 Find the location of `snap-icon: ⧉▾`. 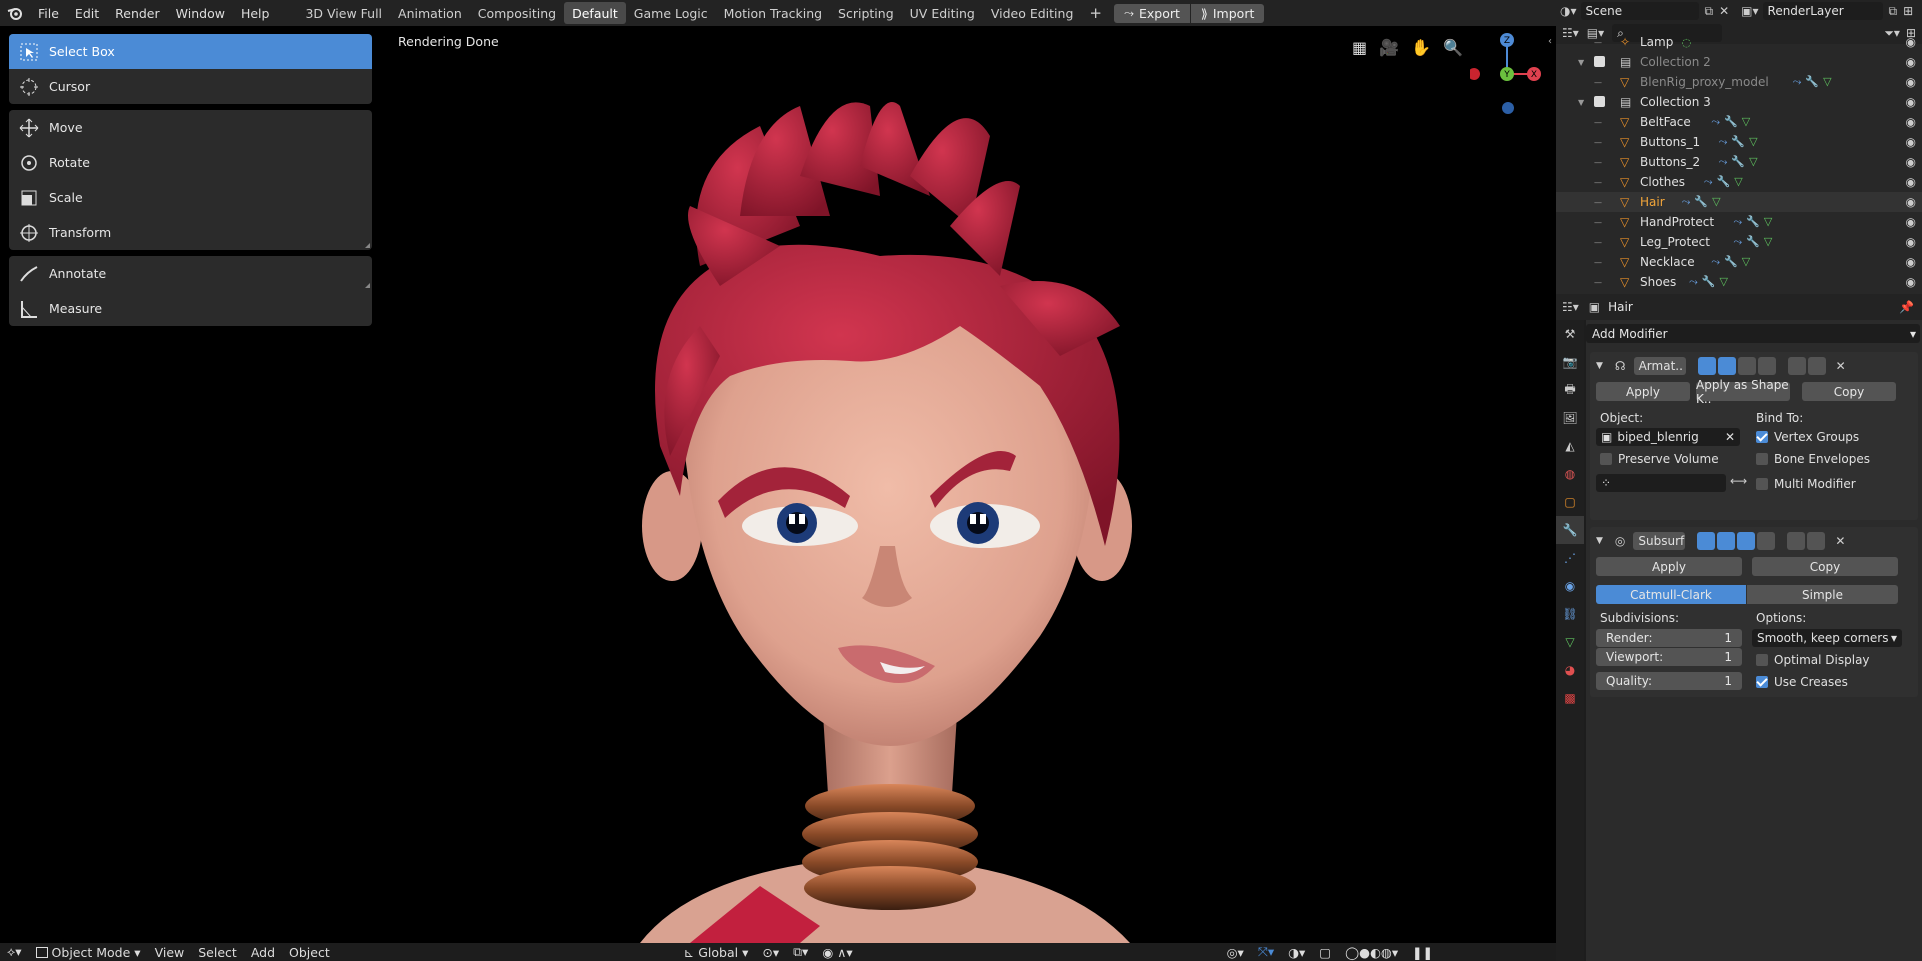

snap-icon: ⧉▾ is located at coordinates (800, 952).